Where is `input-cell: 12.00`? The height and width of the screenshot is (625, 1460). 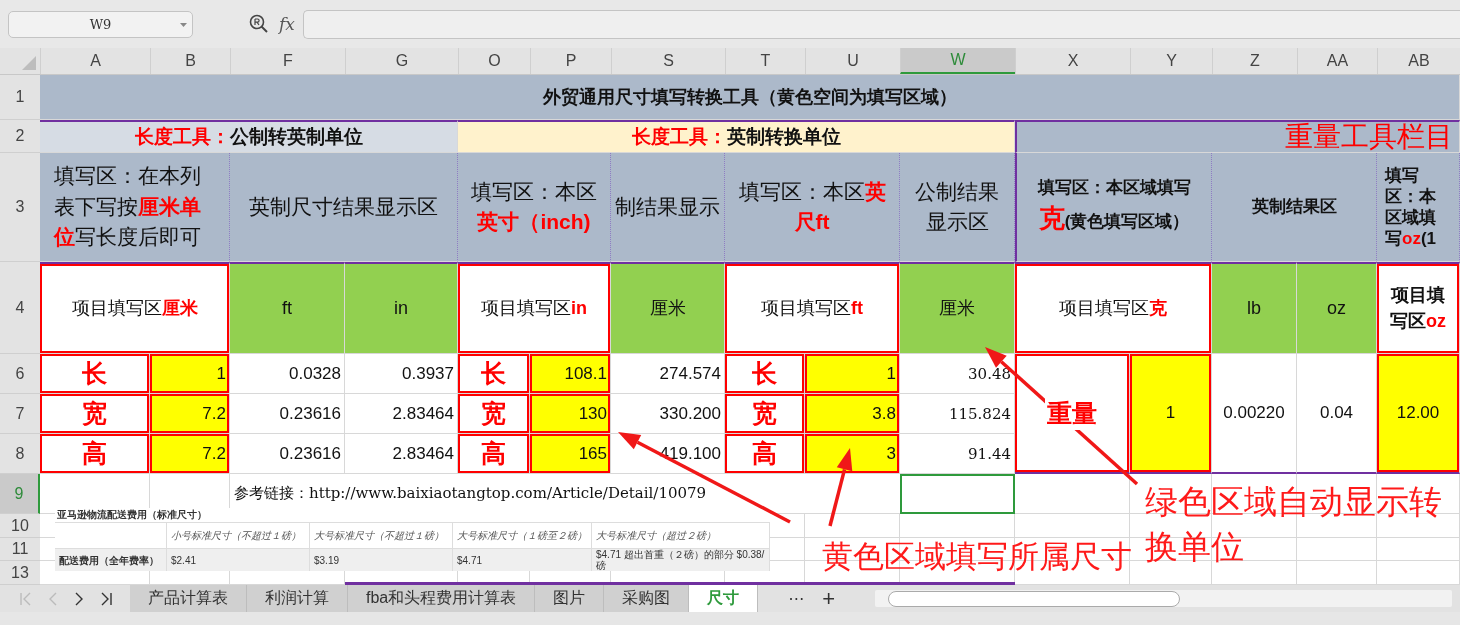
input-cell: 12.00 is located at coordinates (1418, 414).